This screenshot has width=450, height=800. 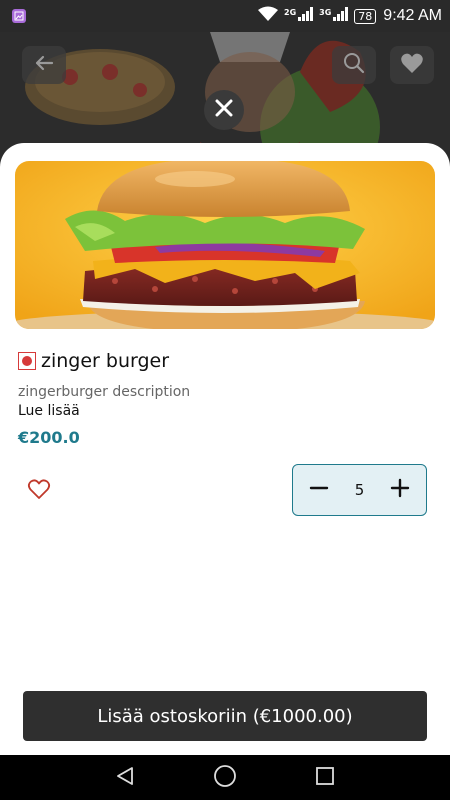 I want to click on favorite-item-button, so click(x=39, y=491).